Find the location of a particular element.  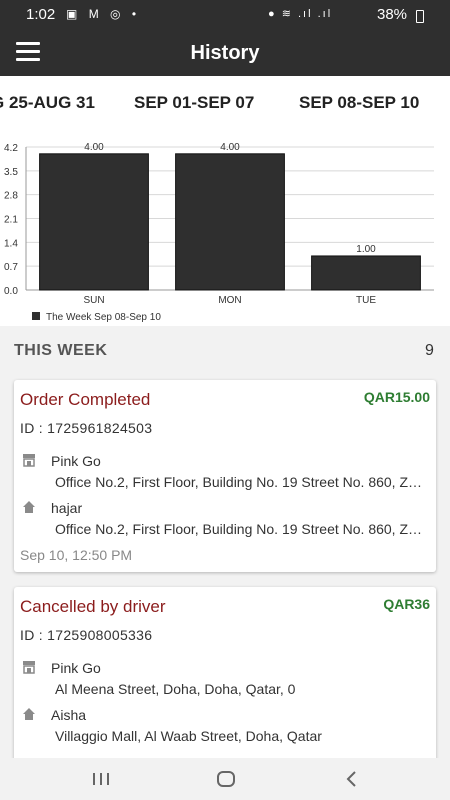

order-id: ID : 1725961824503 is located at coordinates (86, 428).